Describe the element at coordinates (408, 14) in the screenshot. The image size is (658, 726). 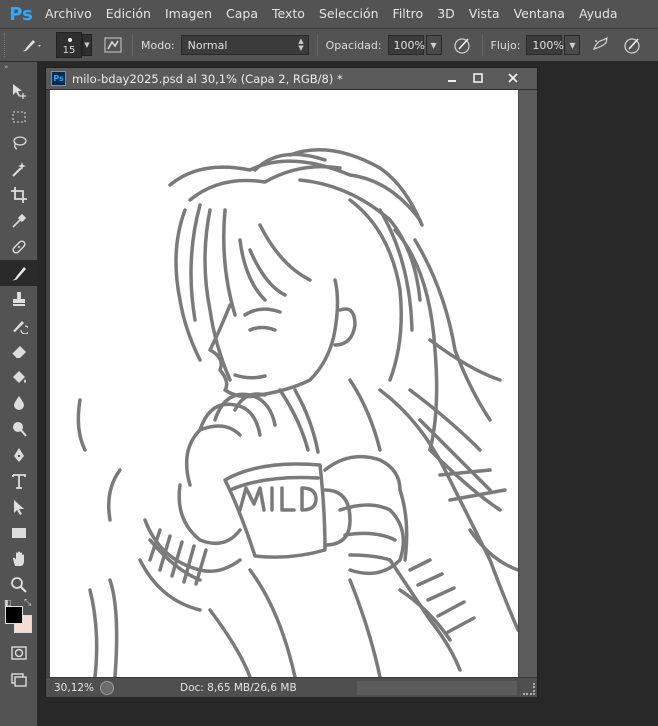
I see `menu-filtro: Filtro` at that location.